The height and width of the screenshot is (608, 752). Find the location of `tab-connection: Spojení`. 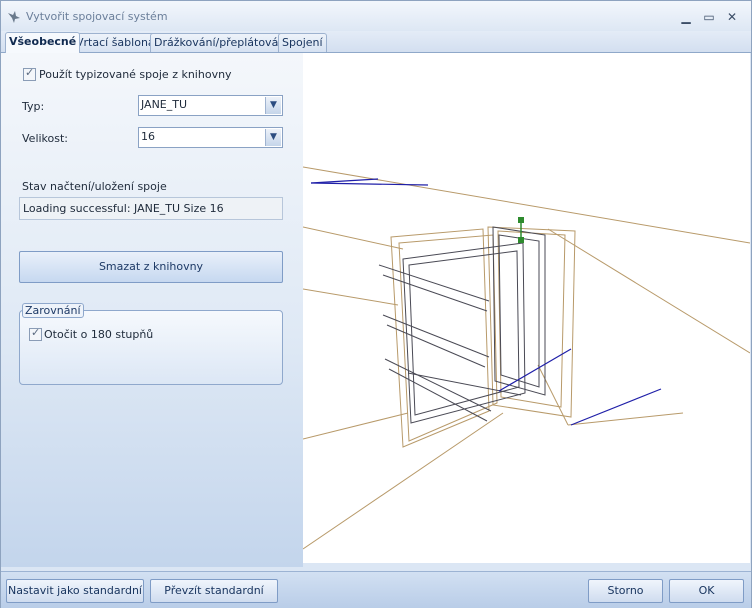

tab-connection: Spojení is located at coordinates (302, 42).